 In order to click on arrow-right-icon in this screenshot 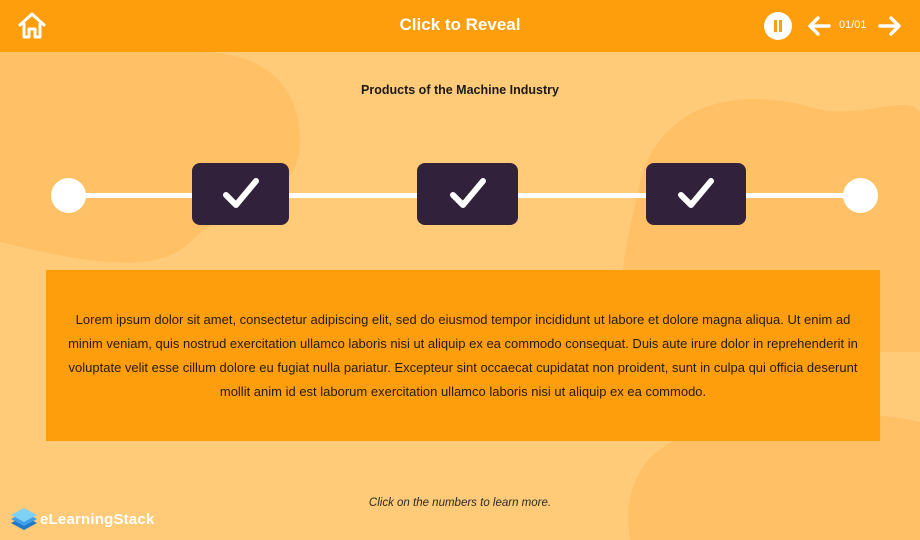, I will do `click(889, 26)`.